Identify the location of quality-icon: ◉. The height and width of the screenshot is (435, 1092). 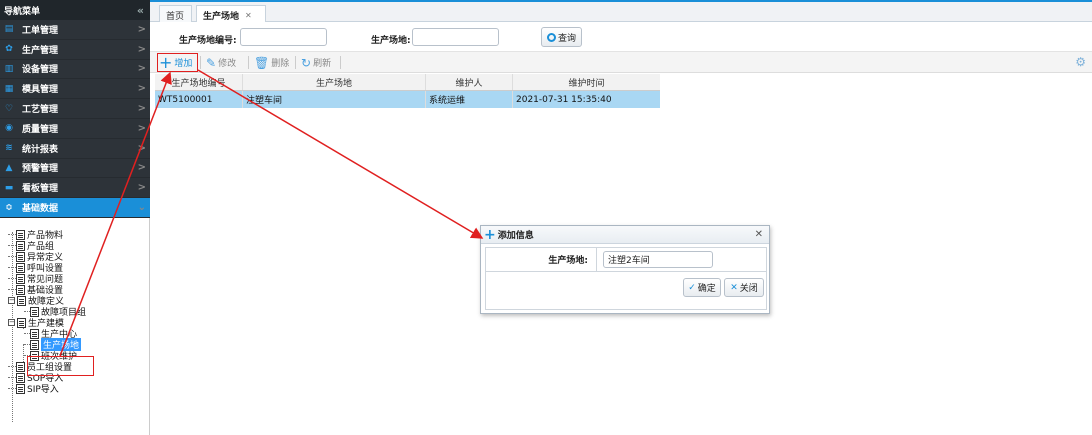
(9, 128).